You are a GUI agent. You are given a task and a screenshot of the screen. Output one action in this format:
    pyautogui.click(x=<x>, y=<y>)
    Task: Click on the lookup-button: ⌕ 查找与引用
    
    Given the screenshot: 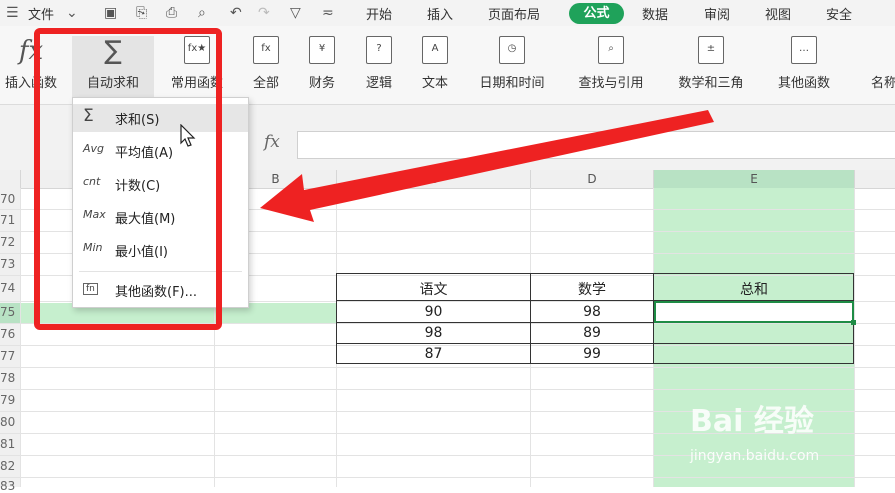 What is the action you would take?
    pyautogui.click(x=611, y=68)
    